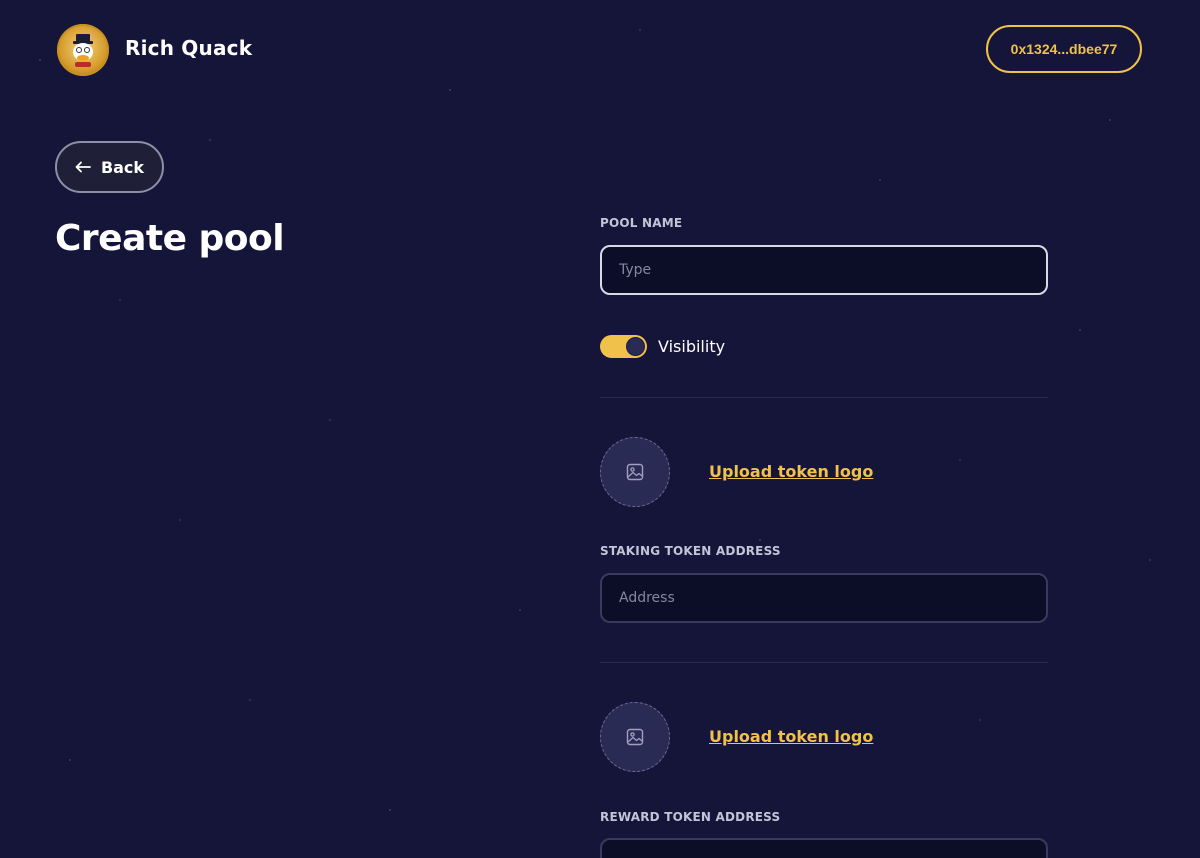 Image resolution: width=1200 pixels, height=858 pixels. I want to click on reward-token-logo-upload, so click(635, 737).